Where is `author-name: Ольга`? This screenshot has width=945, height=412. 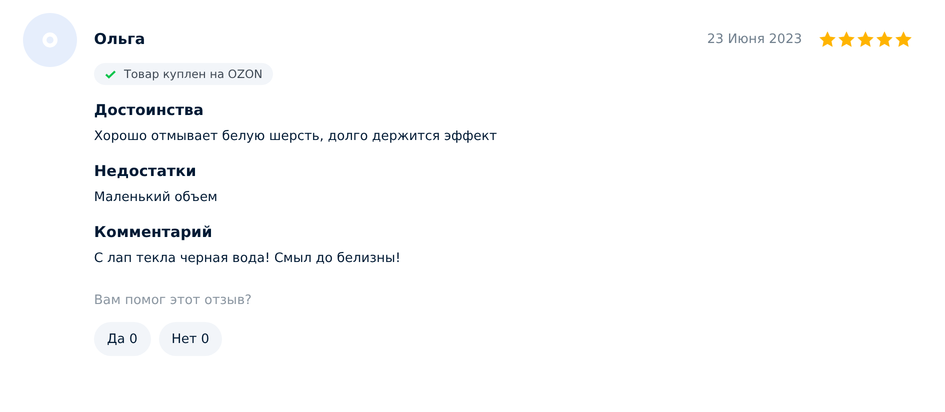 author-name: Ольга is located at coordinates (120, 39).